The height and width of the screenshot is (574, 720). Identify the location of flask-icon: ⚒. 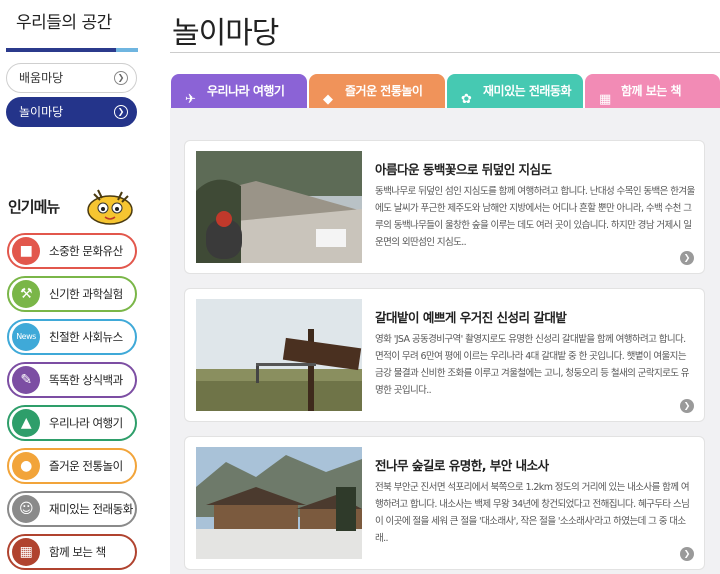
(26, 294).